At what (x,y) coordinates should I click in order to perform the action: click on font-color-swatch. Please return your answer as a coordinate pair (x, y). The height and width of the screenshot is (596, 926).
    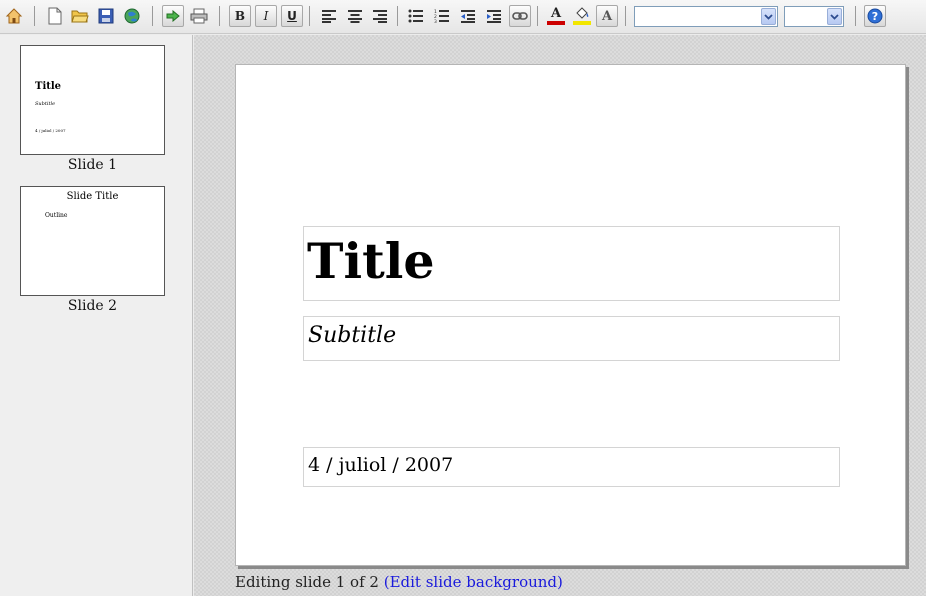
    Looking at the image, I should click on (556, 23).